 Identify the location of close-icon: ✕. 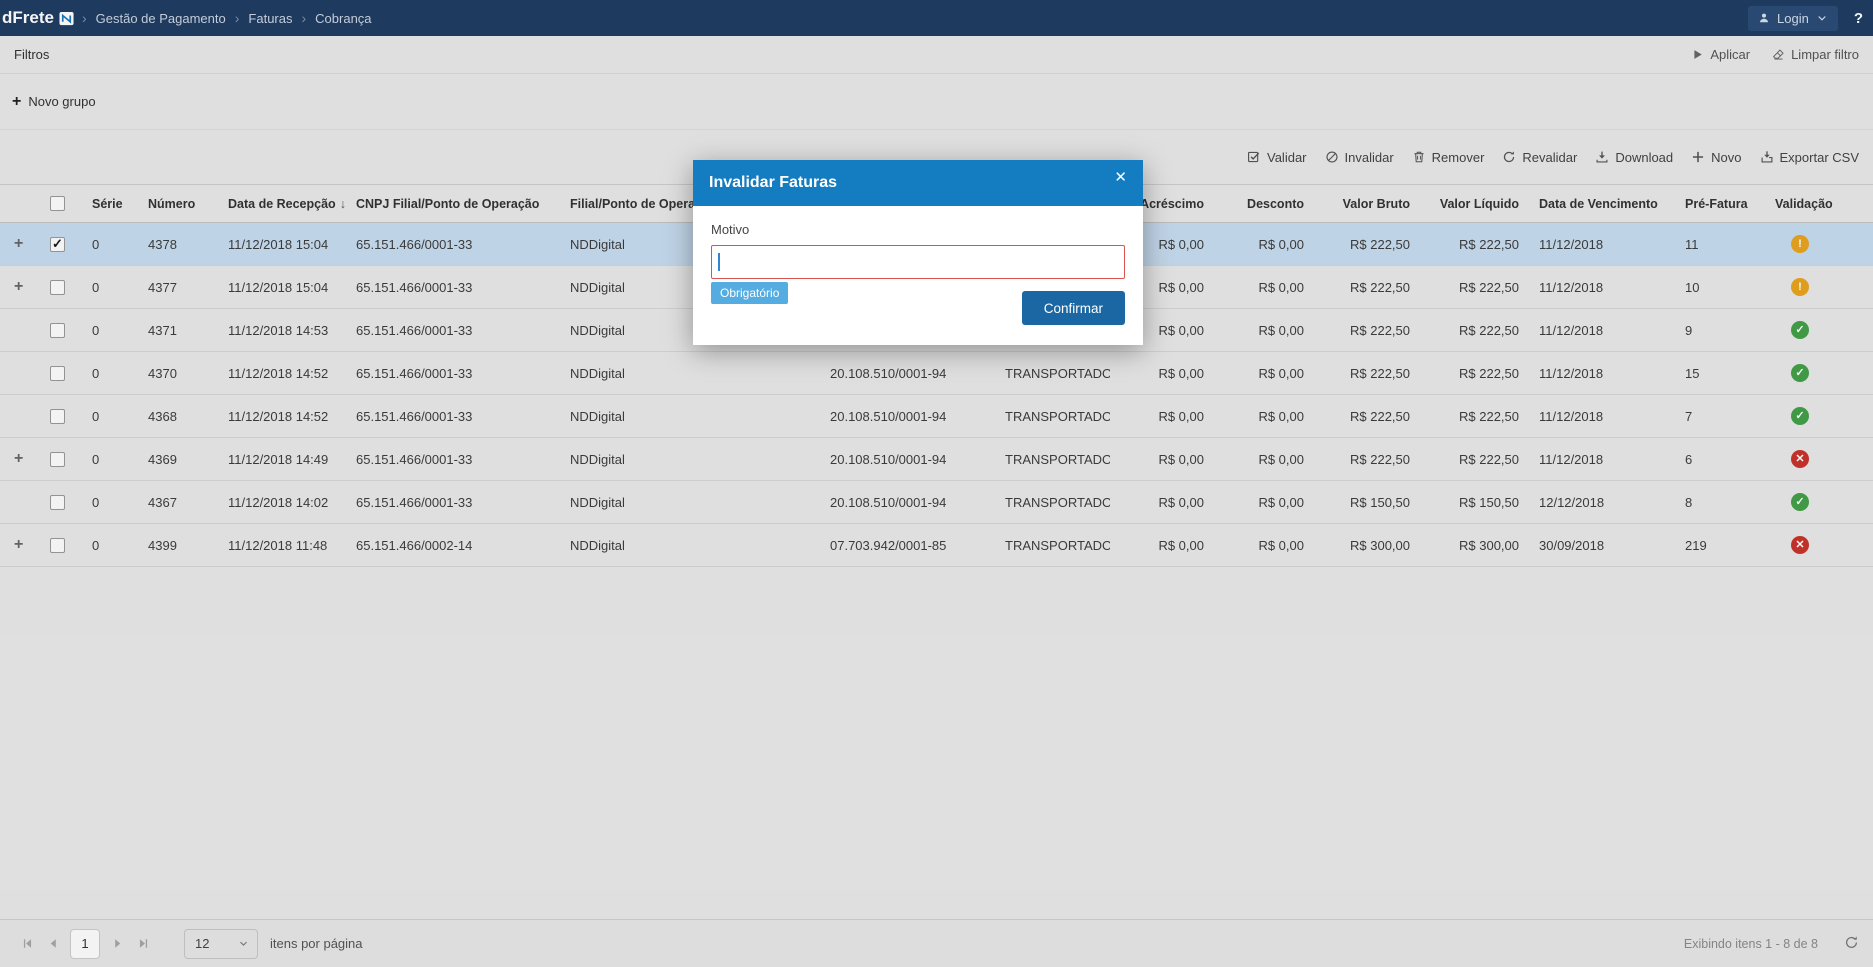
(1120, 173).